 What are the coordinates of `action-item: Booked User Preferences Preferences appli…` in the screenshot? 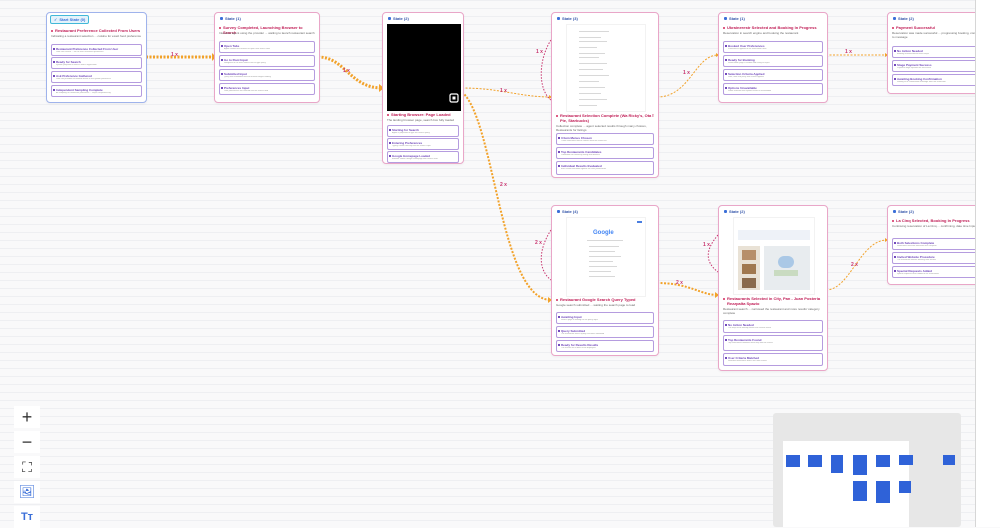 It's located at (773, 47).